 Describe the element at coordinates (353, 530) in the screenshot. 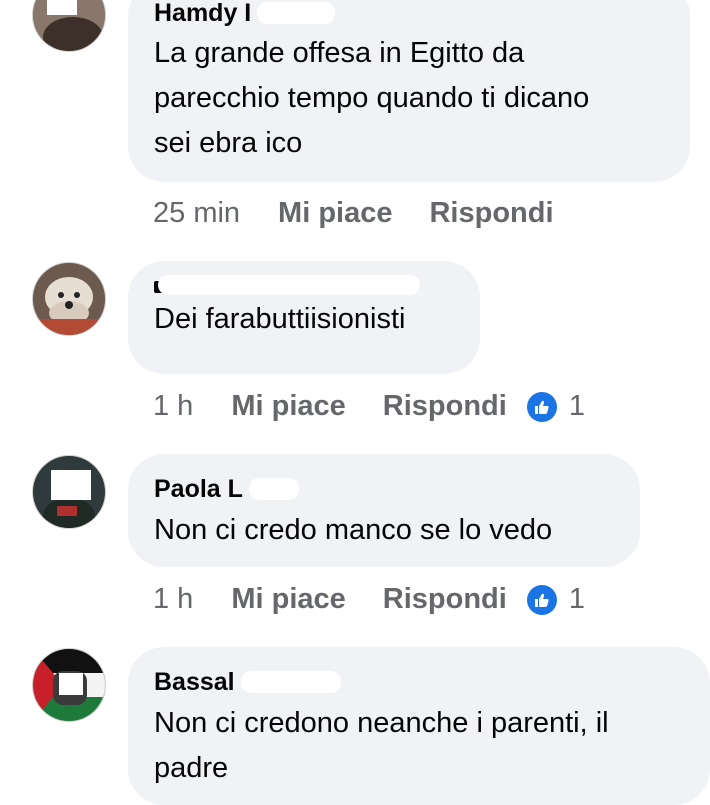

I see `comment-text-line: Non ci credo manco se lo vedo` at that location.